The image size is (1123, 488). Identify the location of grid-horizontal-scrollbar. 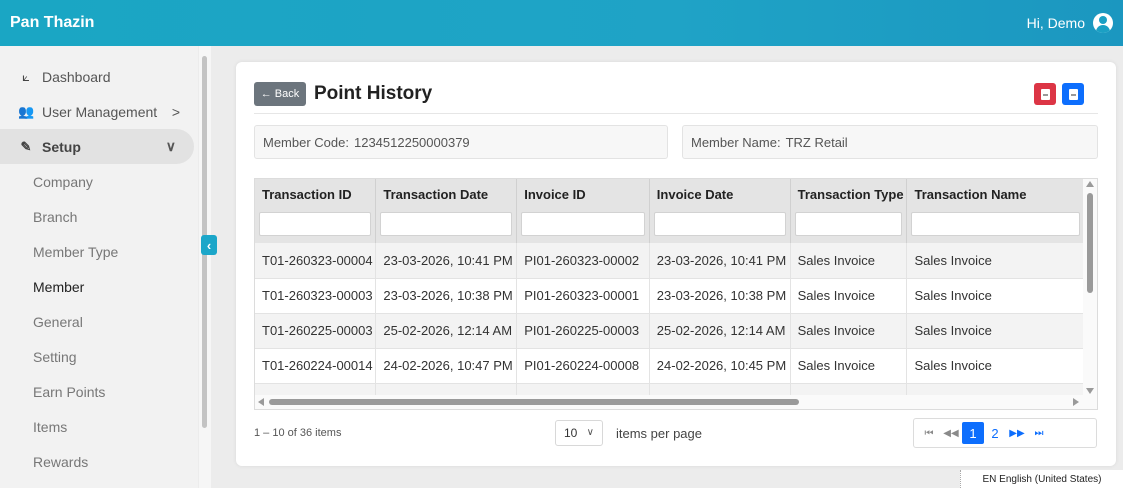
(676, 402).